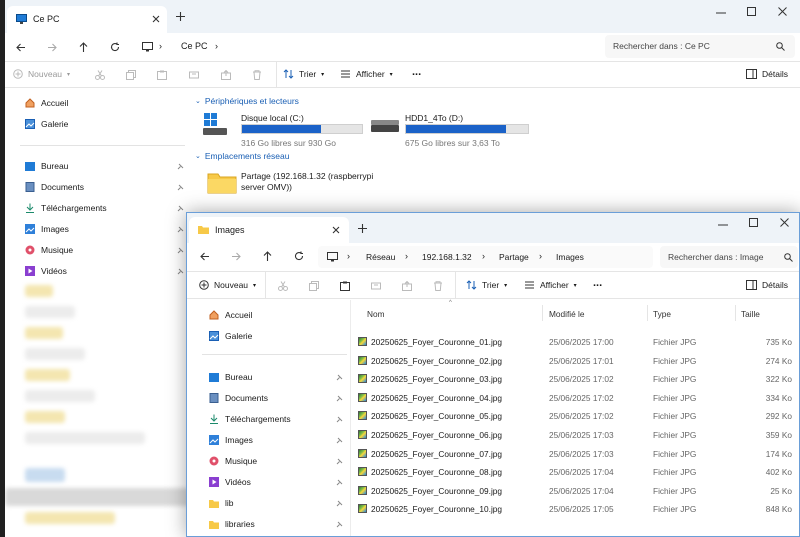  I want to click on search-input: Rechercher dans : Ce PC, so click(700, 46).